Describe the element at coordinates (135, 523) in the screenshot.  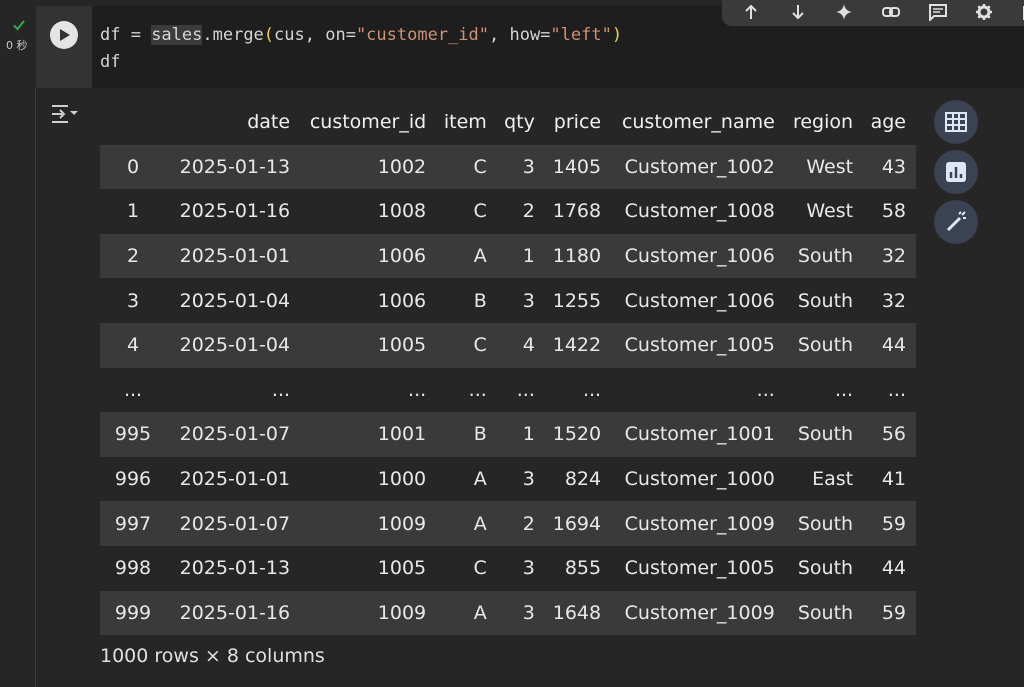
I see `row-index: 997` at that location.